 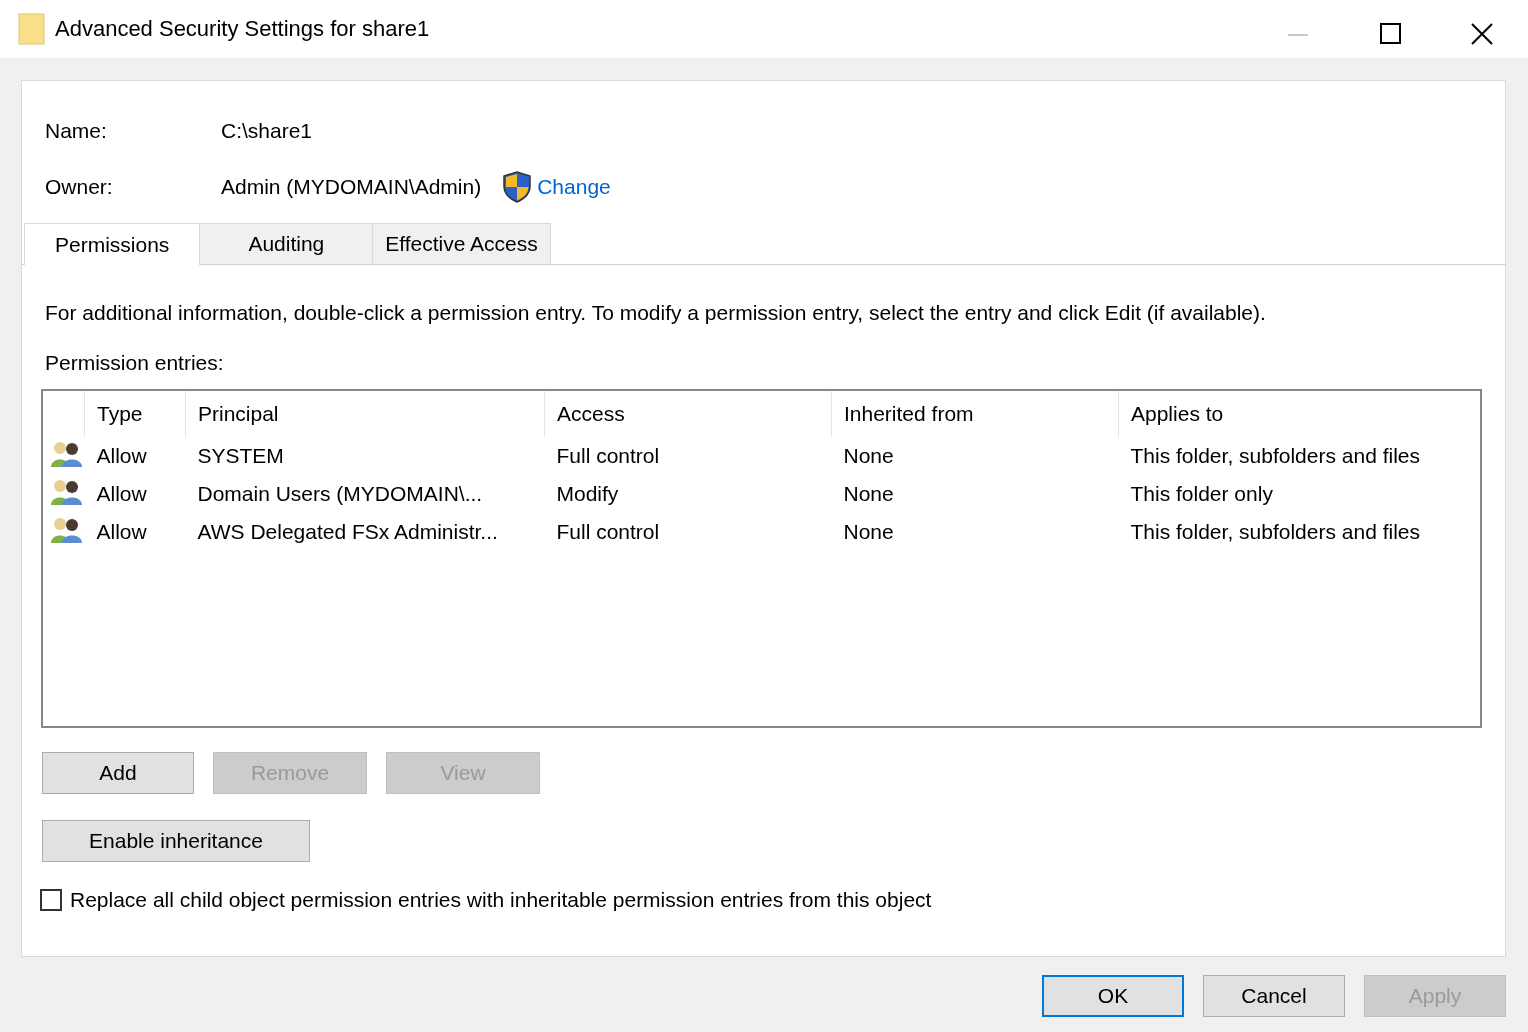 What do you see at coordinates (1113, 996) in the screenshot?
I see `ok-button: OK` at bounding box center [1113, 996].